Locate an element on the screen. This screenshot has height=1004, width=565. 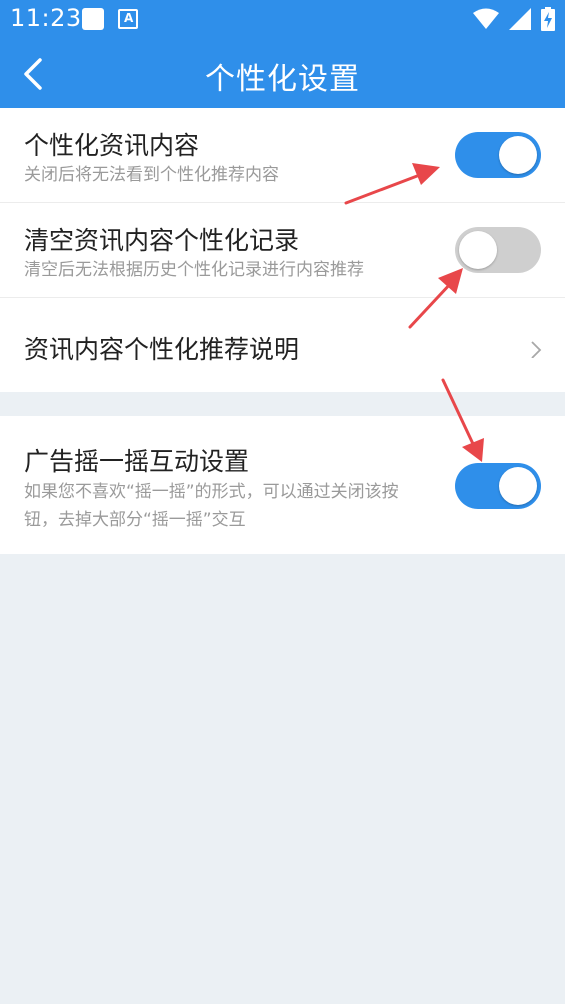
setting-subtitle: 清空后无法根据历史个性化记录进行内容推荐 is located at coordinates (194, 270).